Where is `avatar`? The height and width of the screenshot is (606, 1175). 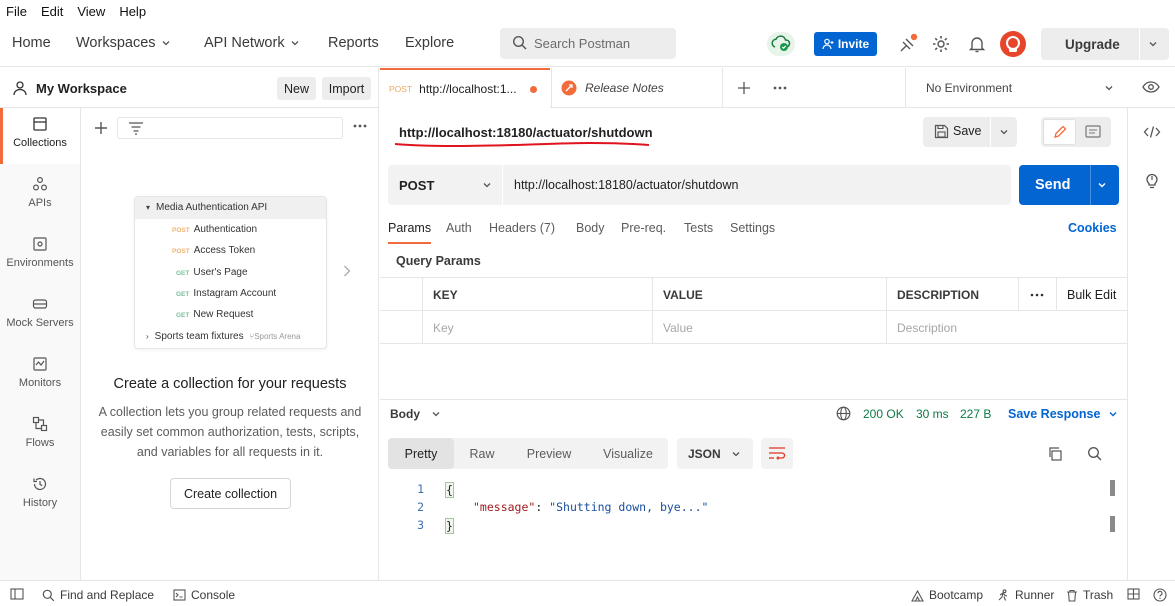
avatar is located at coordinates (1013, 44).